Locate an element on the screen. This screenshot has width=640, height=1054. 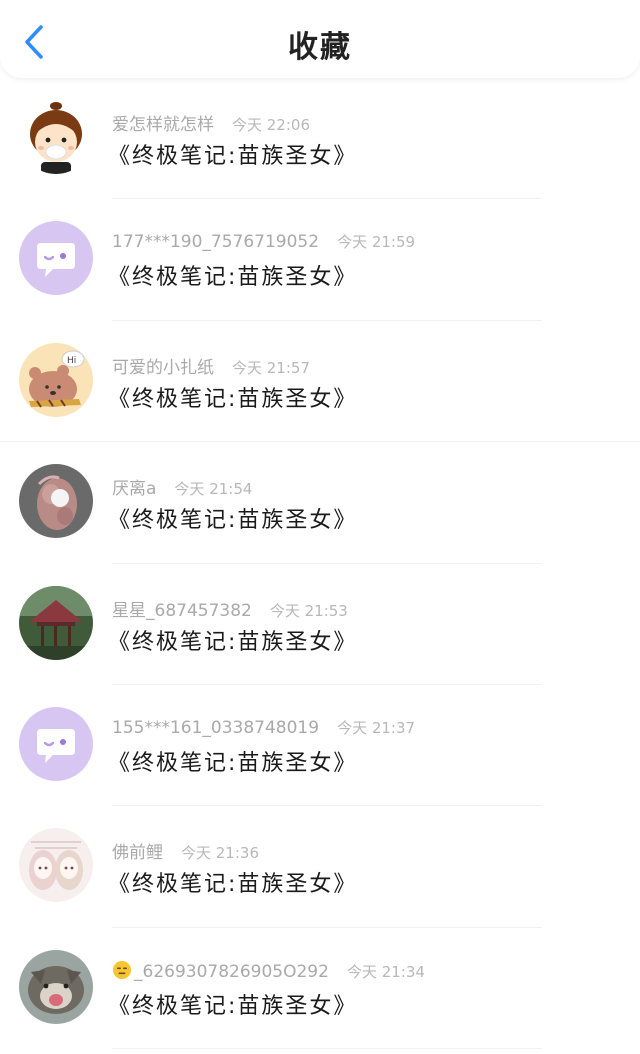
username: 佛前鲤 is located at coordinates (137, 853).